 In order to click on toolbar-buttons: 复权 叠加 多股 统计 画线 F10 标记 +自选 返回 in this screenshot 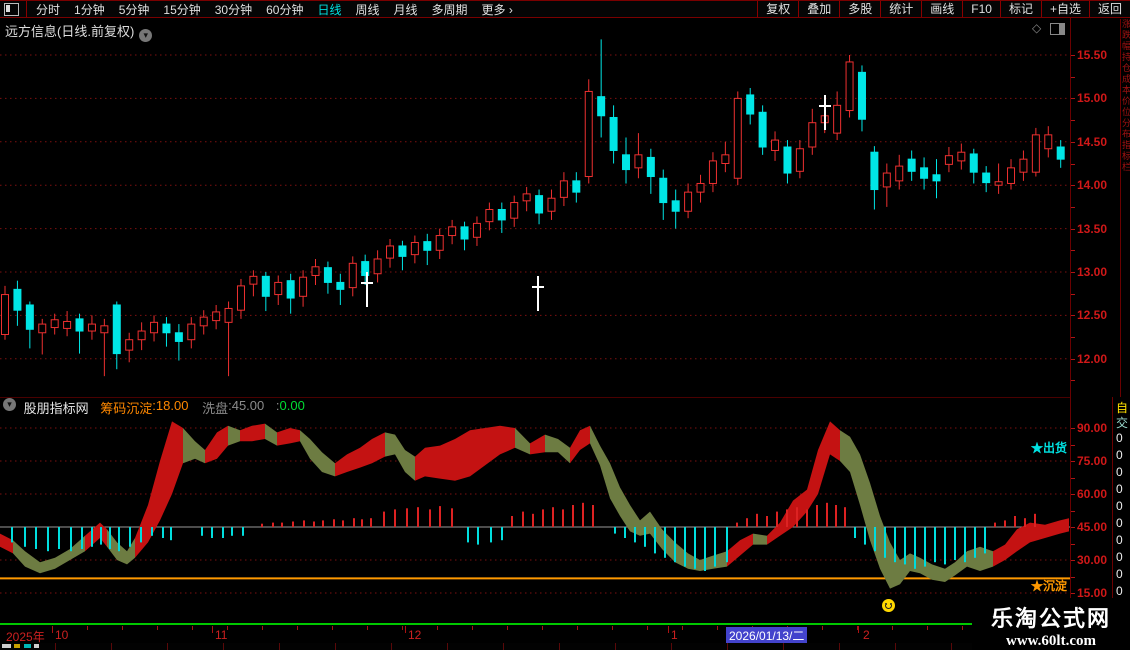, I will do `click(943, 9)`.